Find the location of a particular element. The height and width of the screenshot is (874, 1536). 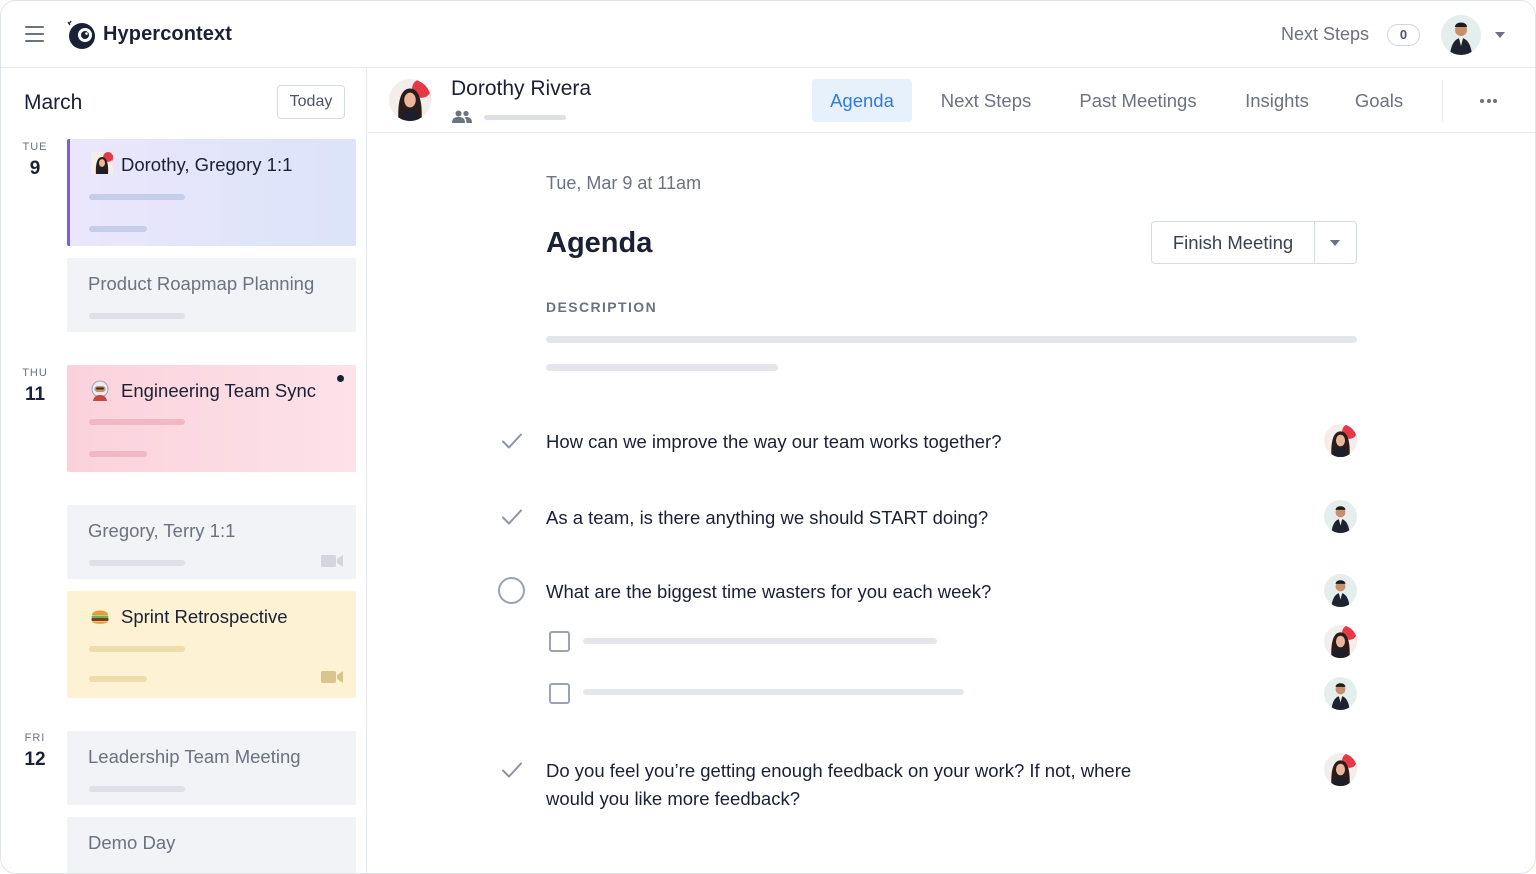

person-avatar is located at coordinates (410, 100).